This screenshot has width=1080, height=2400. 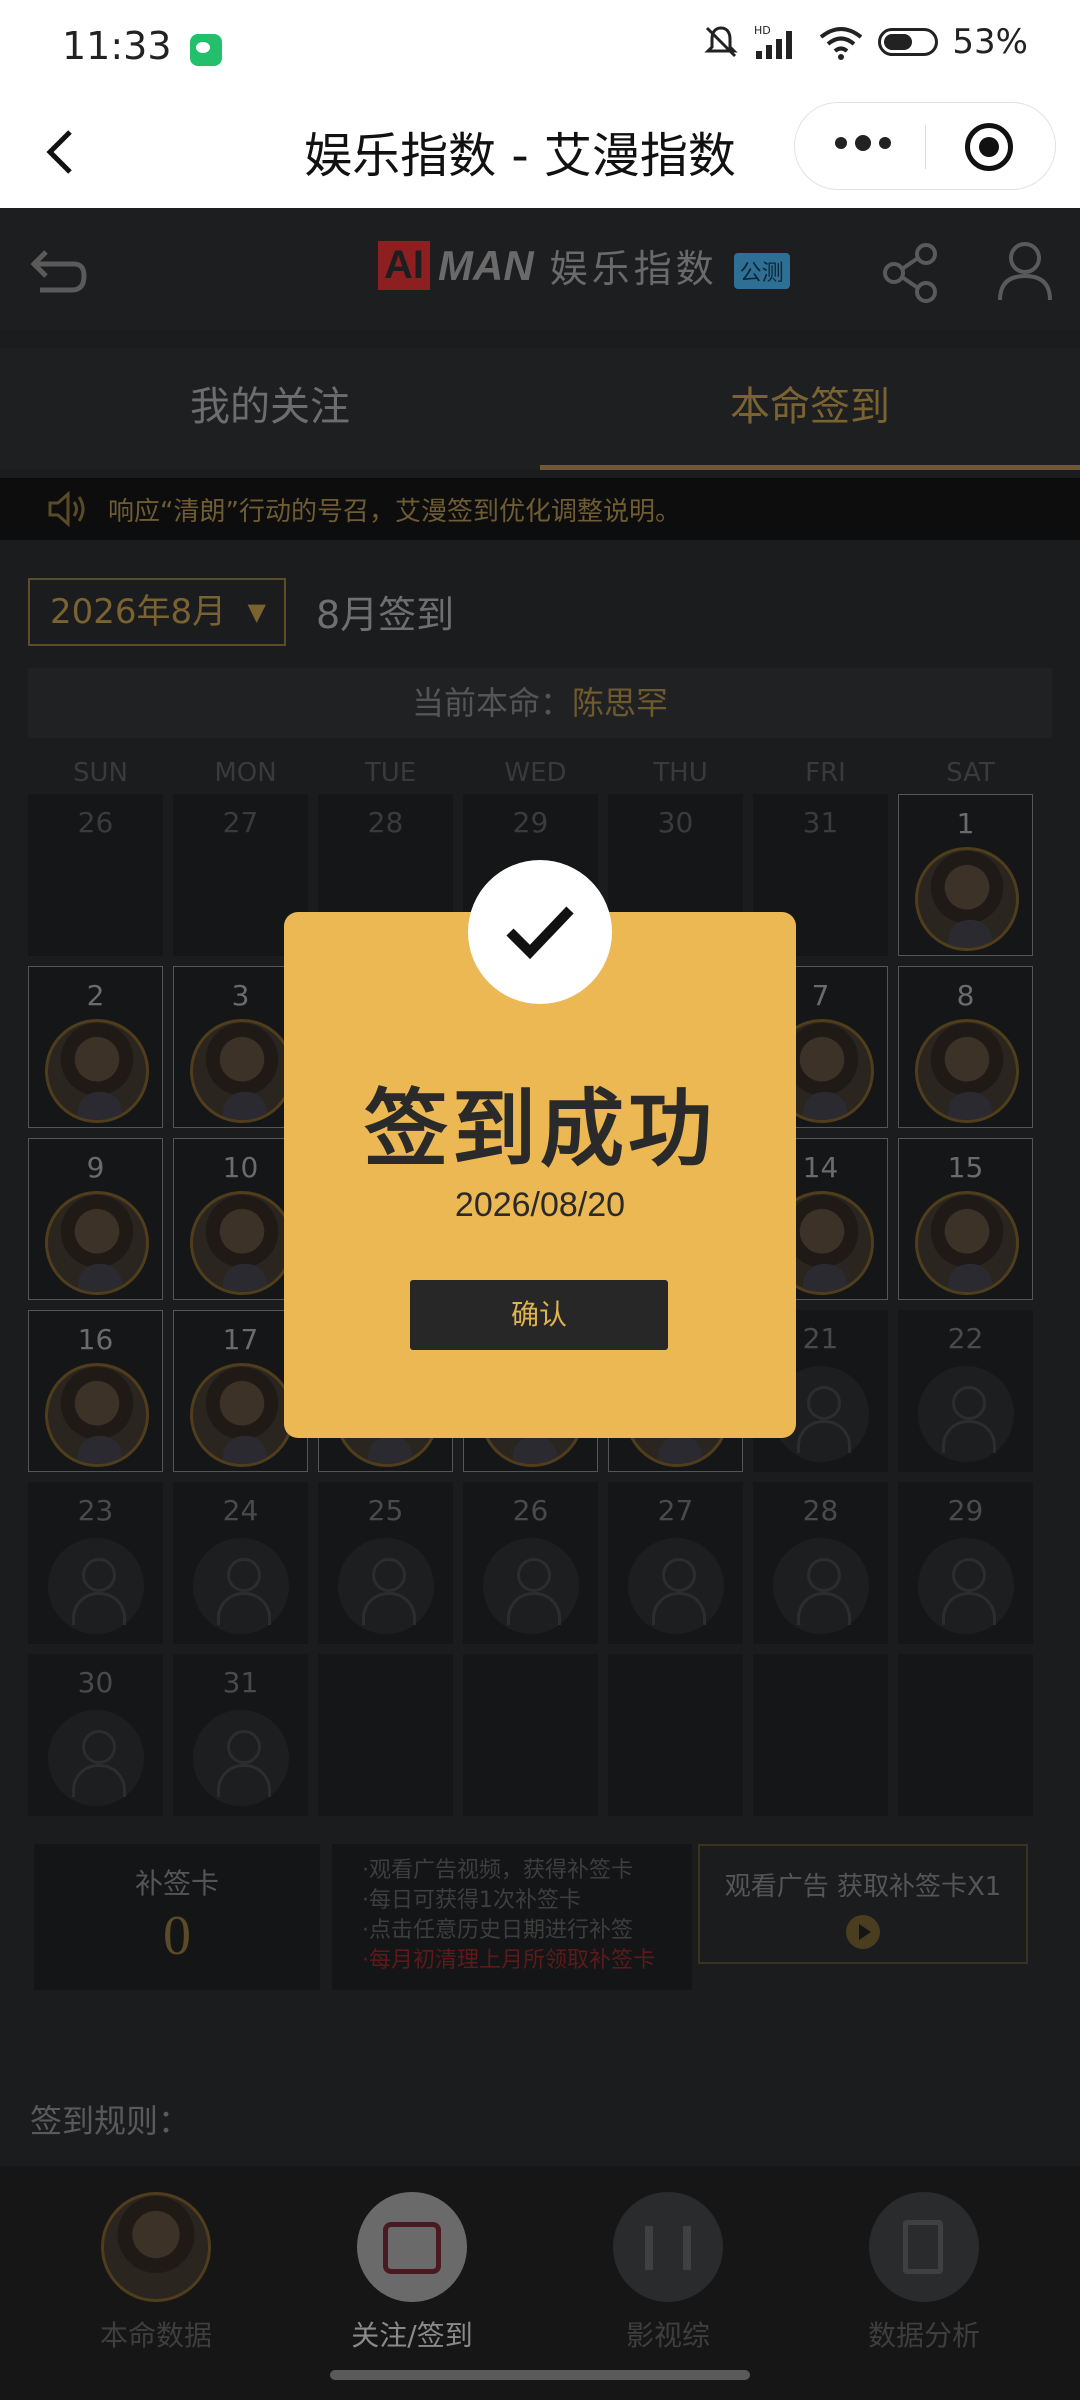 What do you see at coordinates (95, 1682) in the screenshot?
I see `day-number: 30` at bounding box center [95, 1682].